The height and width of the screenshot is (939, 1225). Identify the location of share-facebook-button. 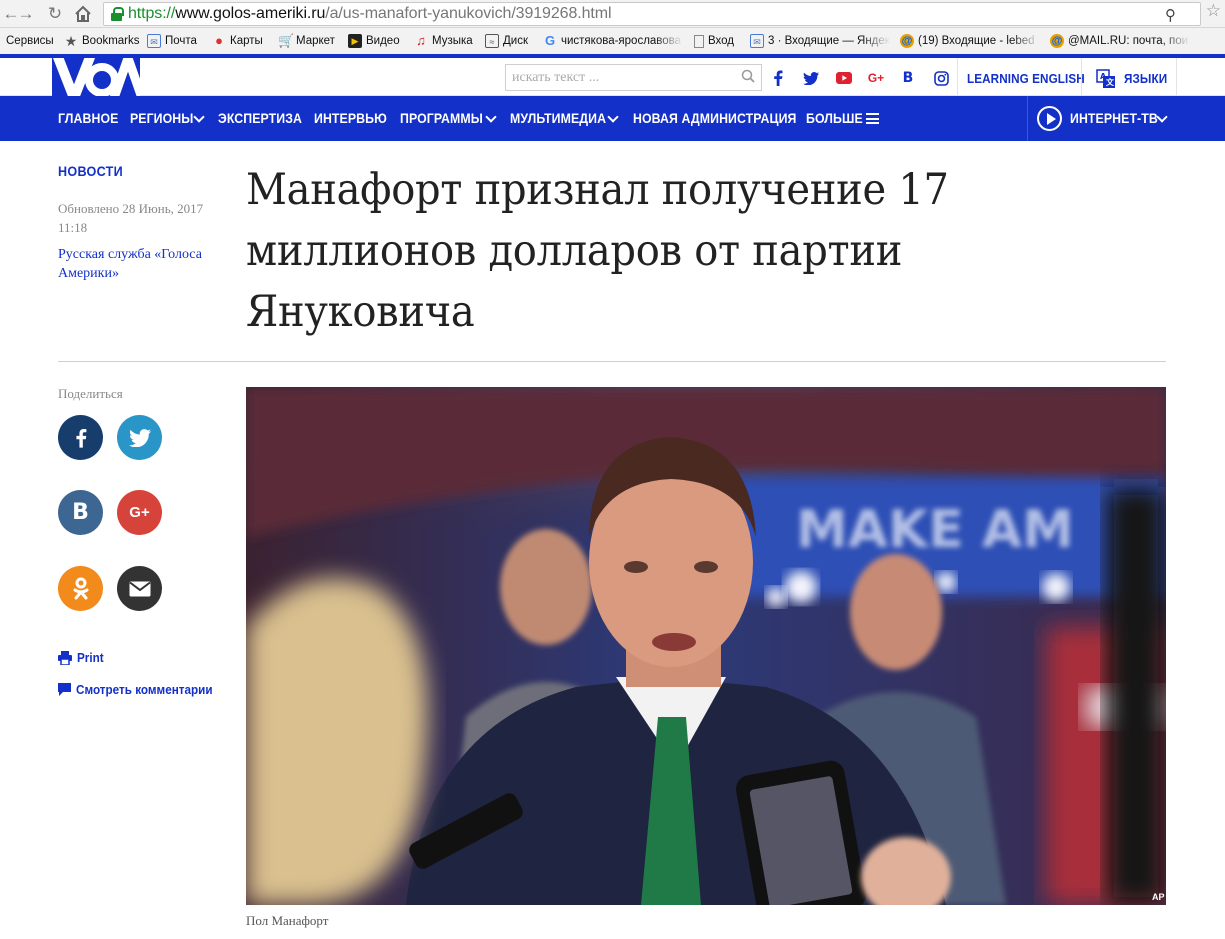
(80, 437).